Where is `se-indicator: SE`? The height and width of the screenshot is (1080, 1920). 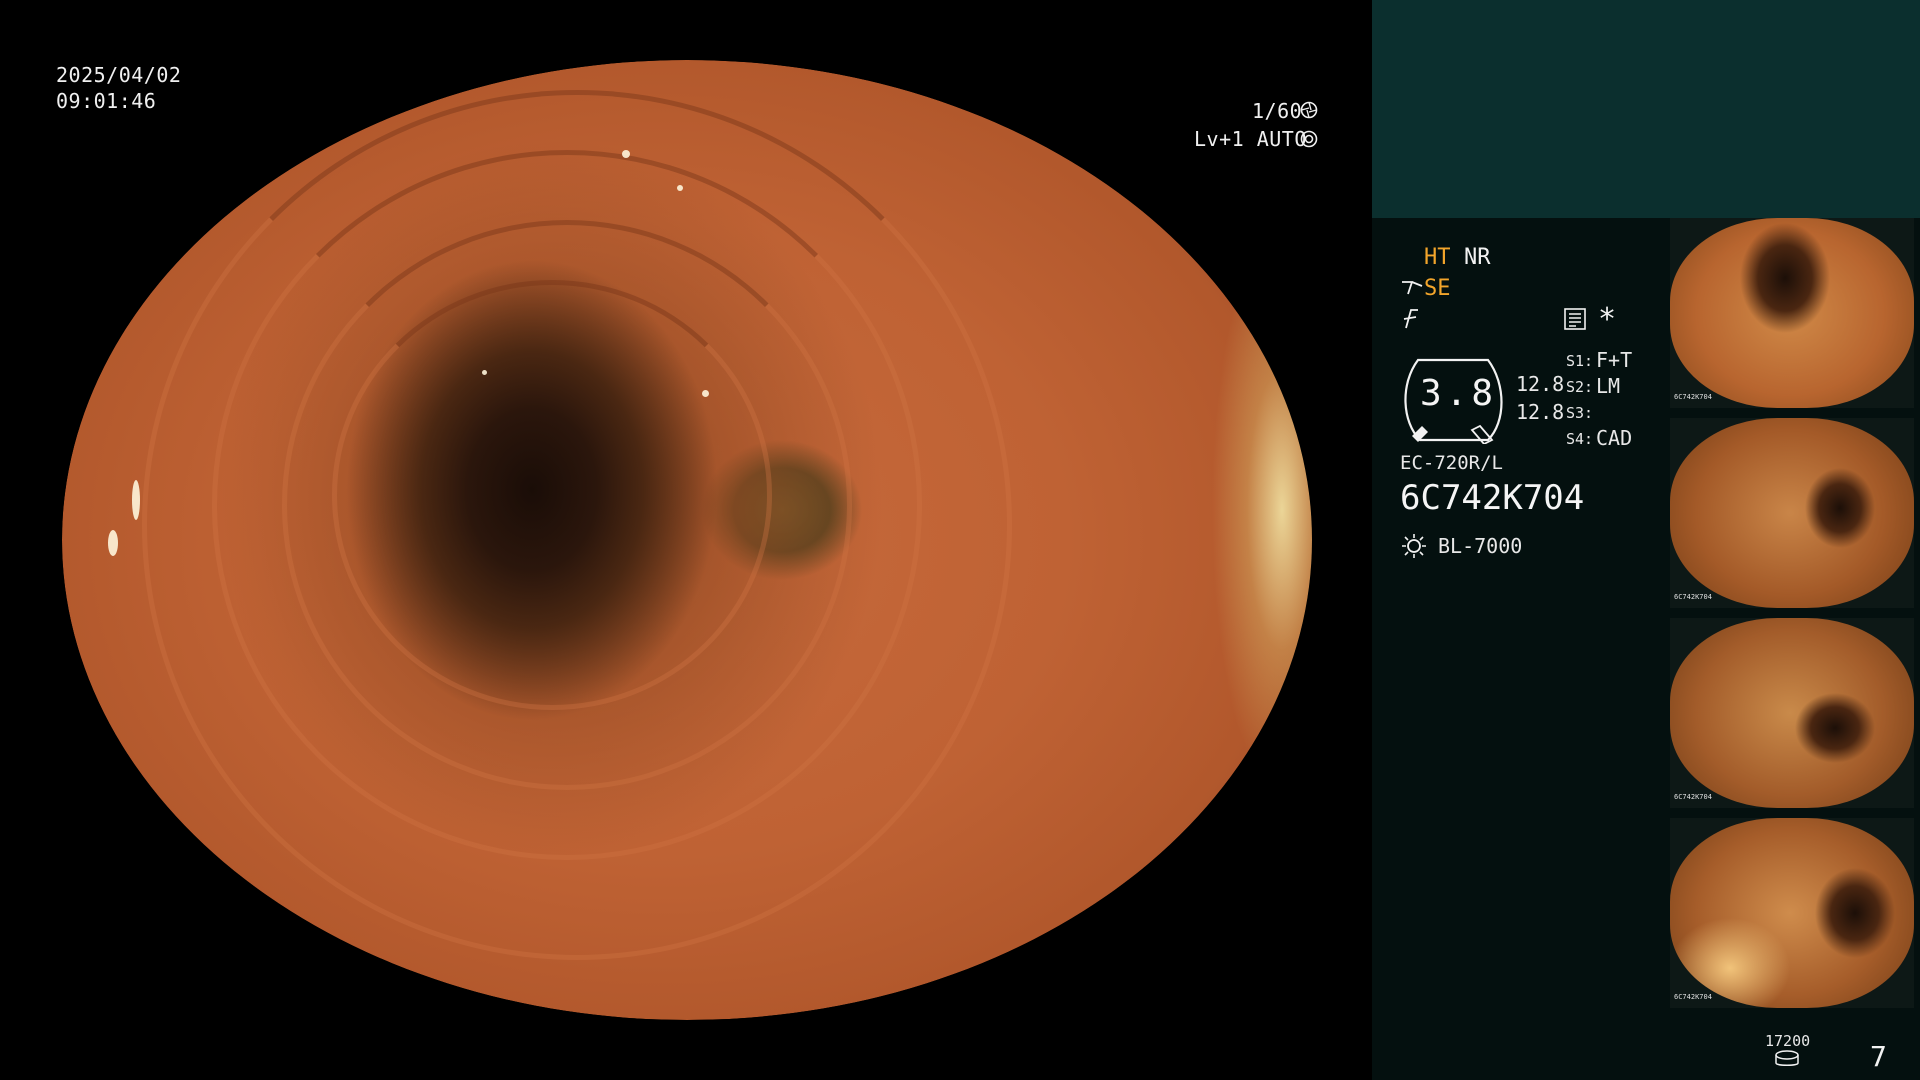
se-indicator: SE is located at coordinates (1437, 288).